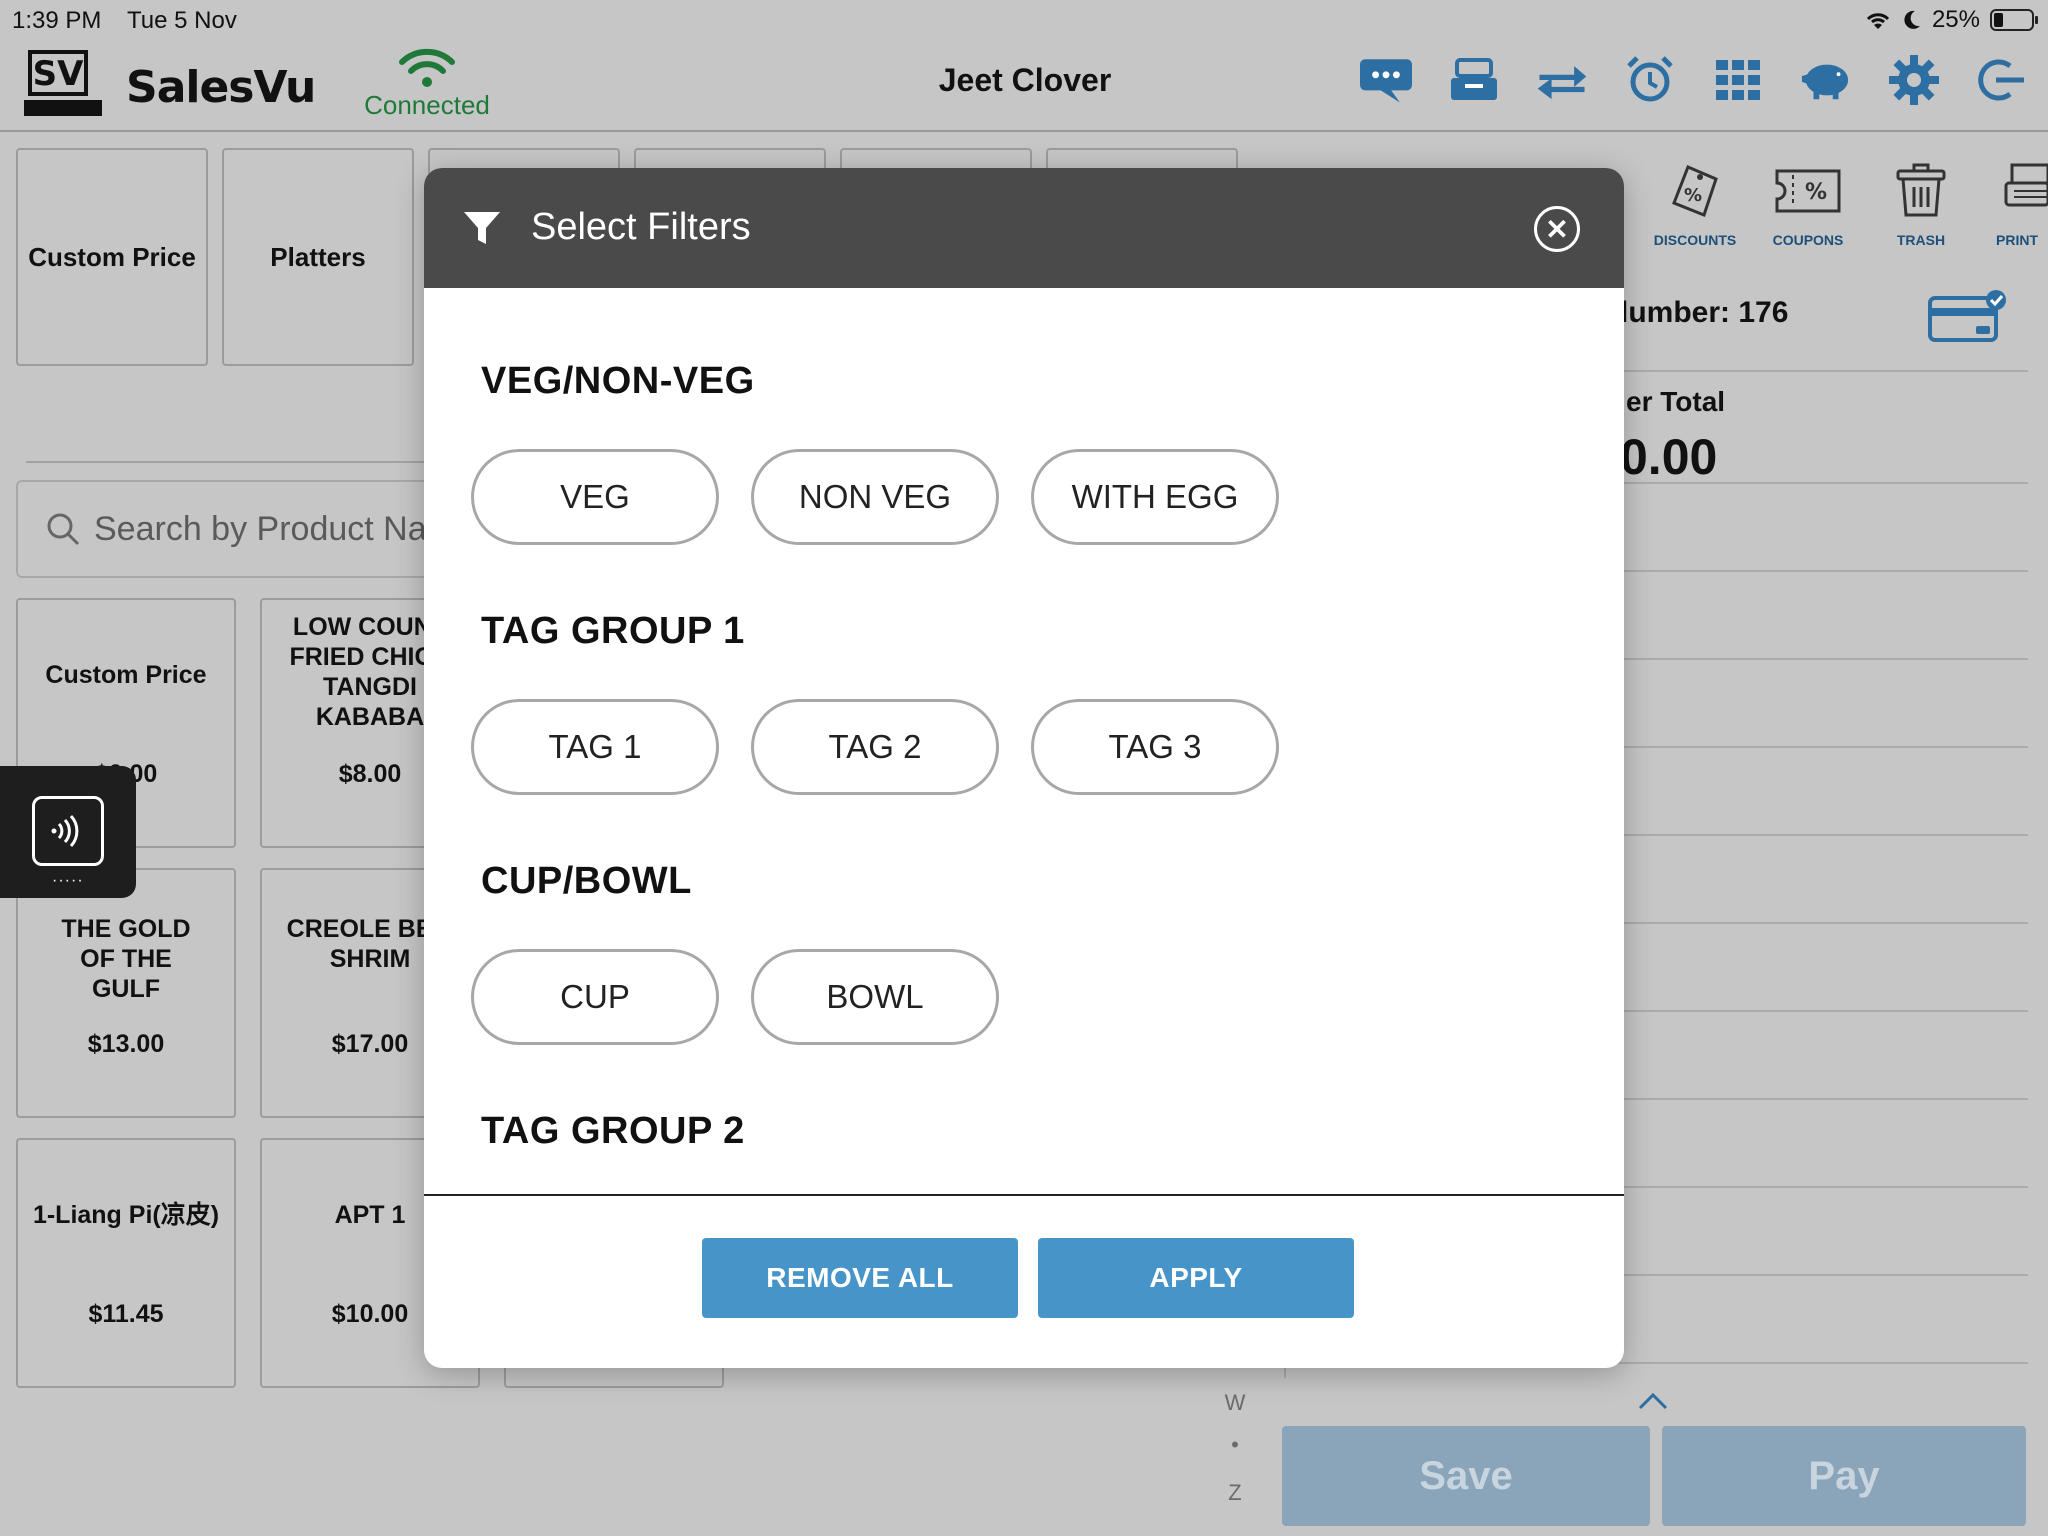  Describe the element at coordinates (613, 1131) in the screenshot. I see `filter-group-title: TAG GROUP 2` at that location.